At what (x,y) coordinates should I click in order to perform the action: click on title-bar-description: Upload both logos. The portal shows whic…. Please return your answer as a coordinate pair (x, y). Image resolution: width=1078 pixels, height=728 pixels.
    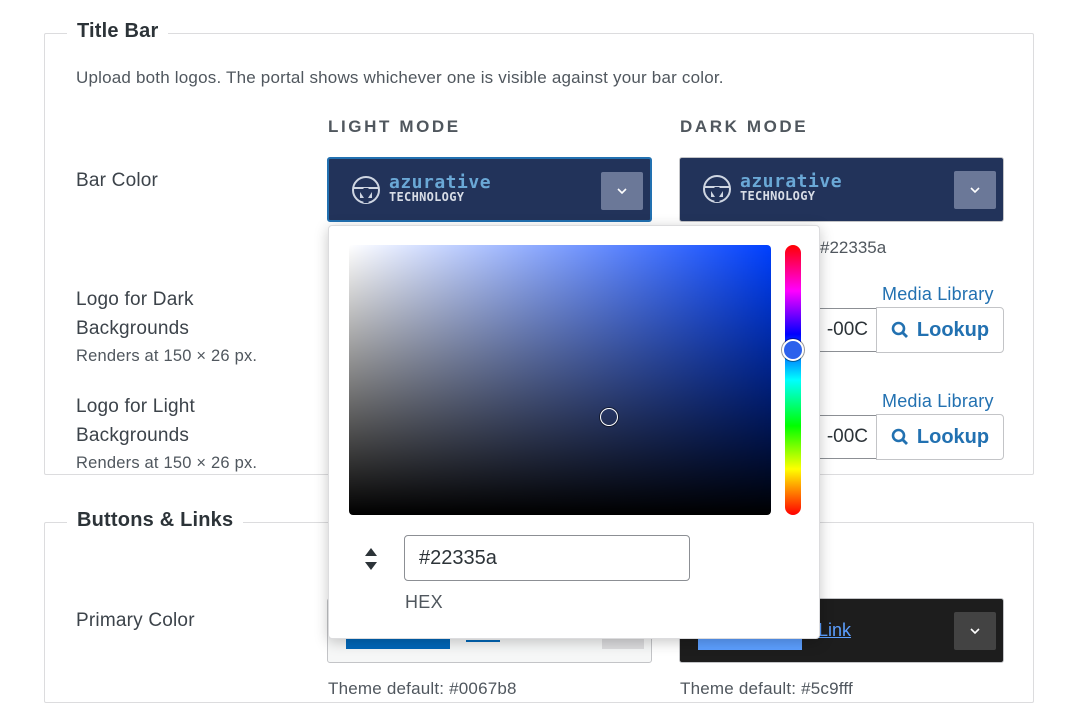
    Looking at the image, I should click on (400, 77).